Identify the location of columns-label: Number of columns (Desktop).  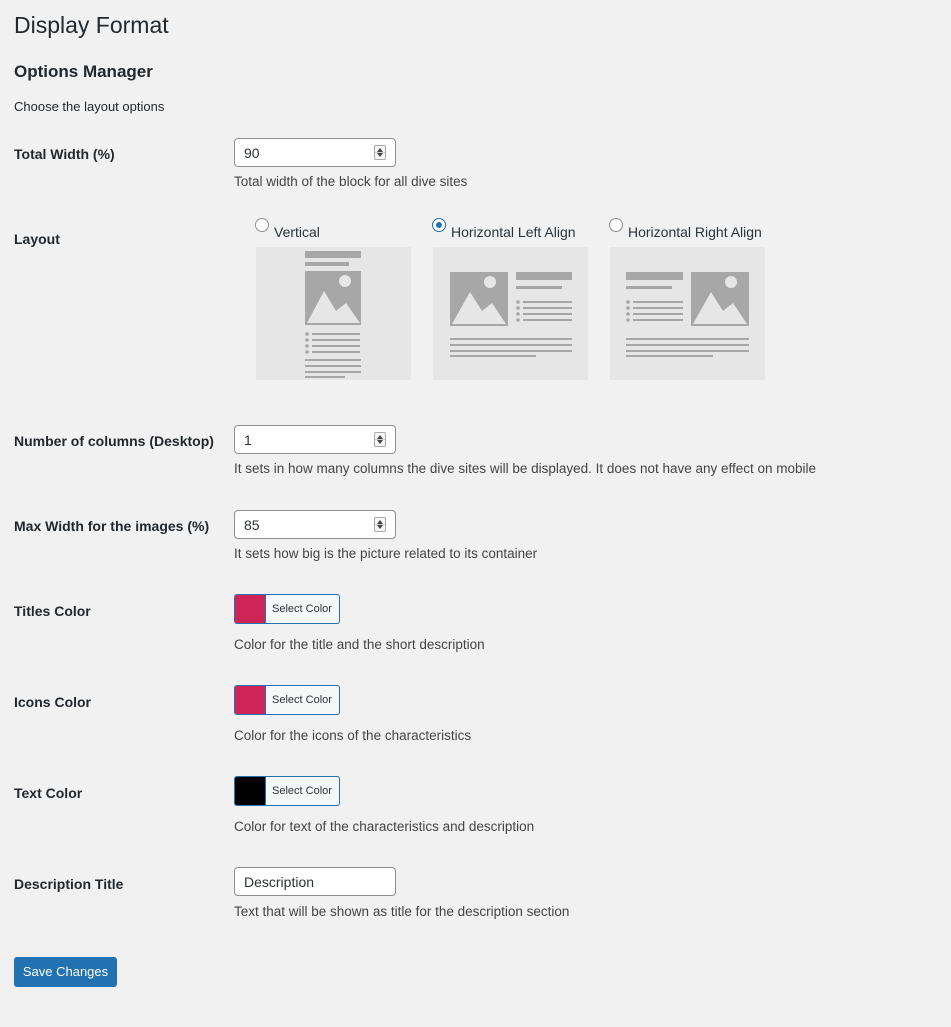
(114, 441).